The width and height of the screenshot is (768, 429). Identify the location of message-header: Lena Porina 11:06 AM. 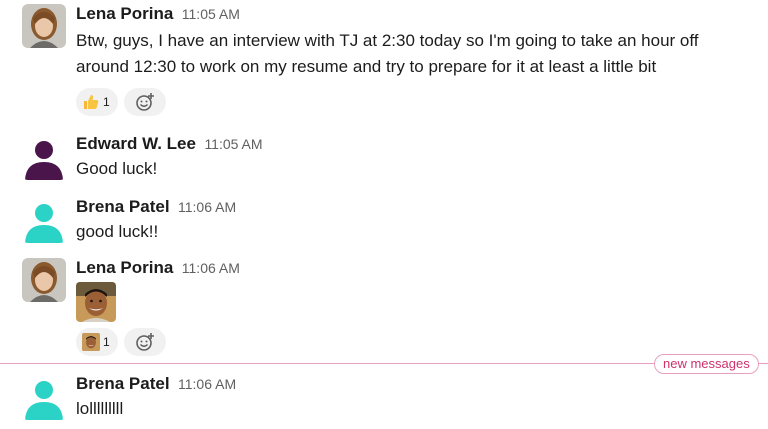
(158, 268).